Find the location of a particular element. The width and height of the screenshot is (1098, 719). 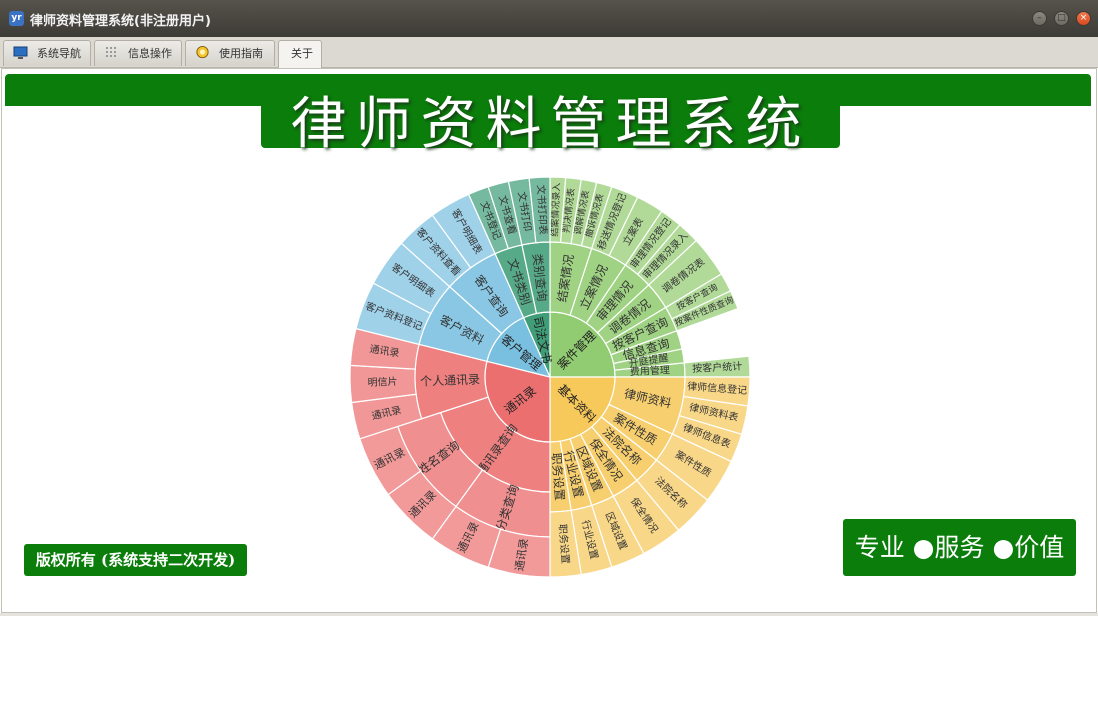

tab-about: 关于 is located at coordinates (300, 54).